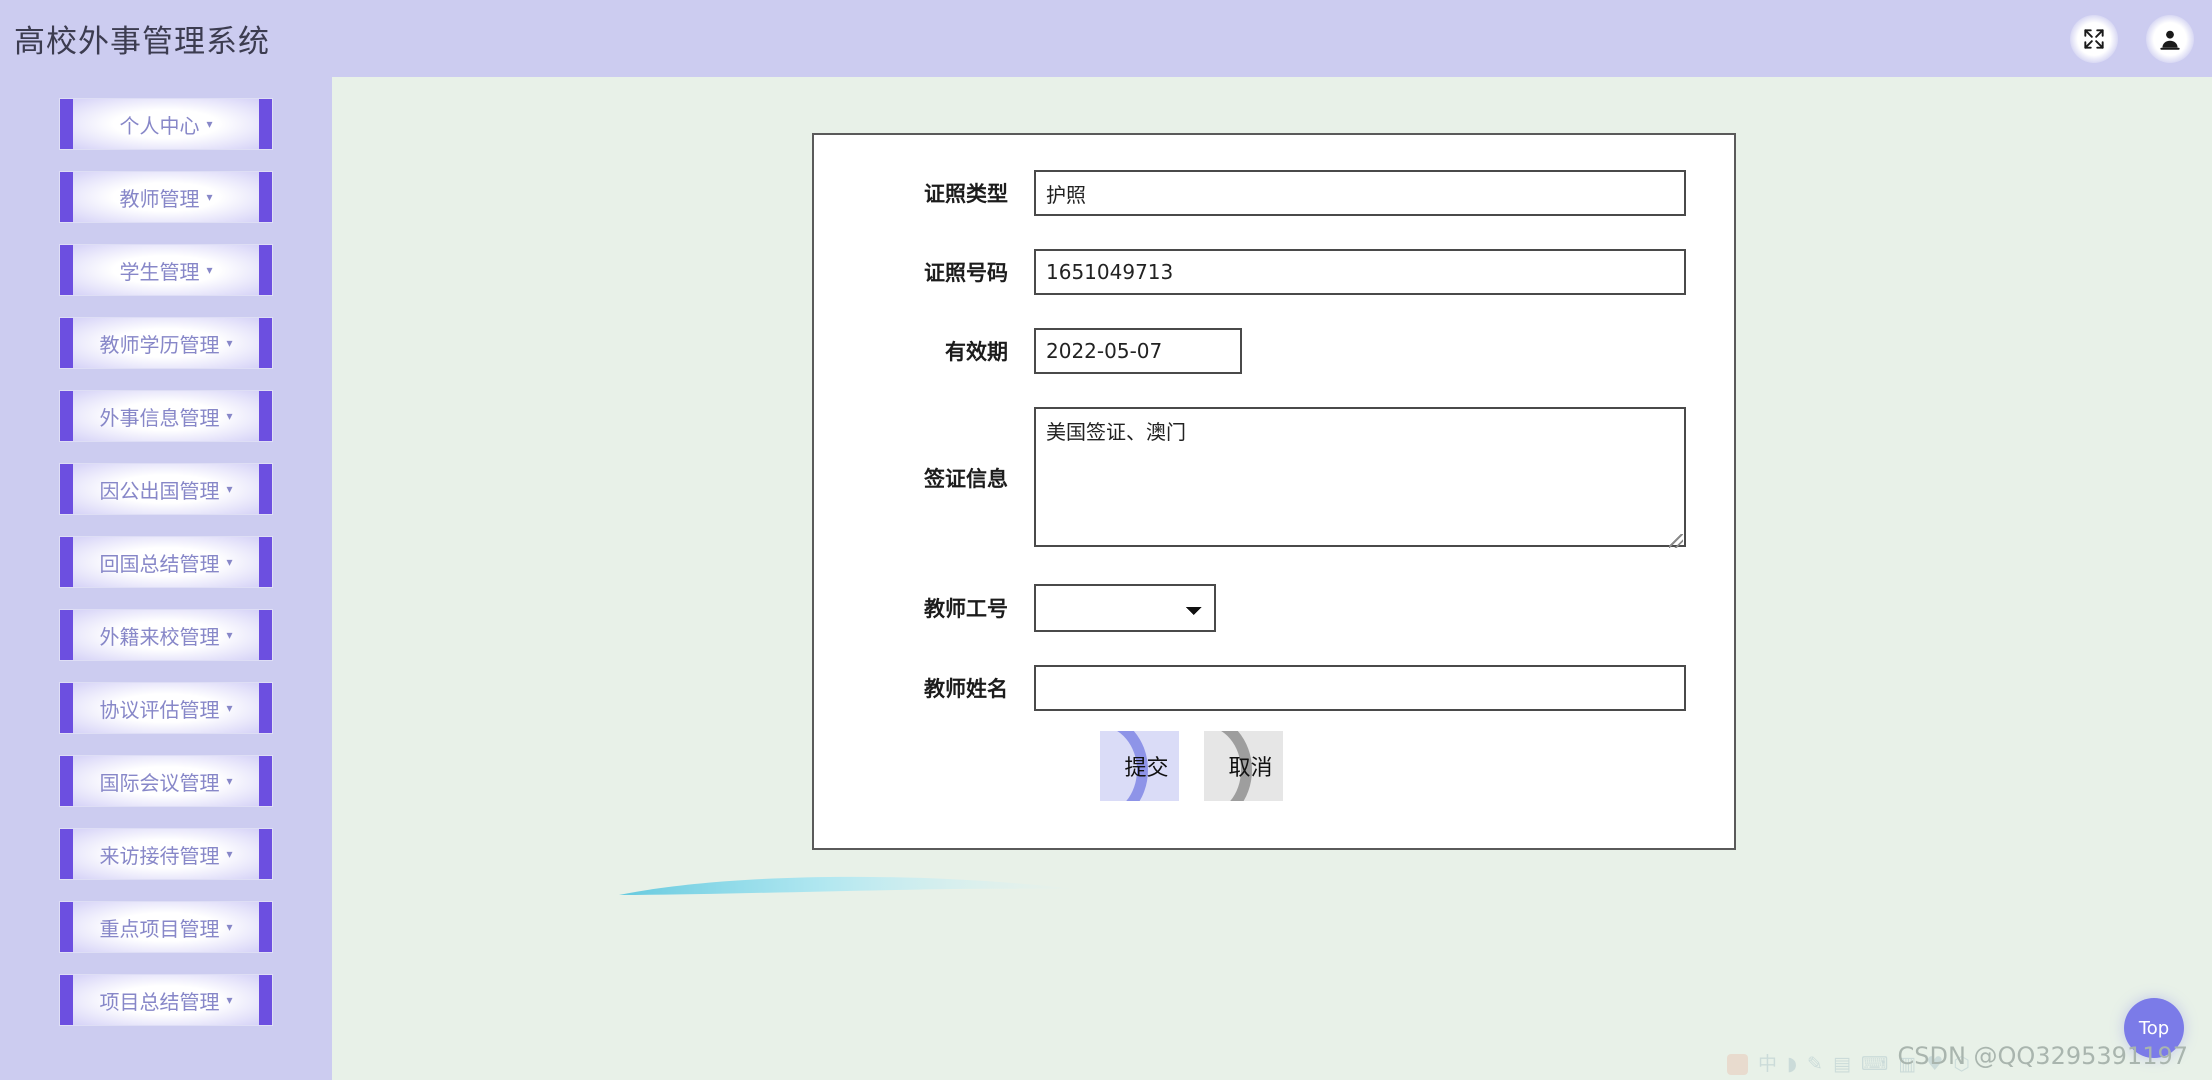 The width and height of the screenshot is (2212, 1080). What do you see at coordinates (1874, 1064) in the screenshot?
I see `ime-item: ⌨` at bounding box center [1874, 1064].